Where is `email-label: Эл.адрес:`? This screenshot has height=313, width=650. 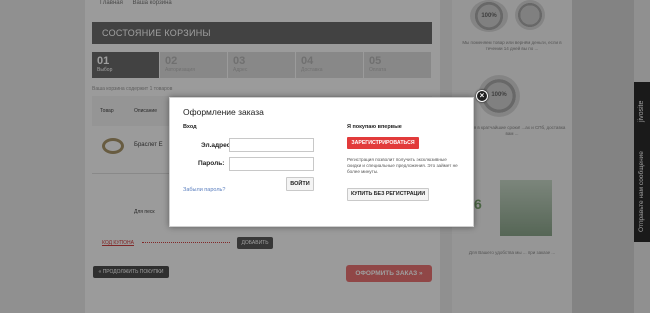
email-label: Эл.адрес: is located at coordinates (217, 145).